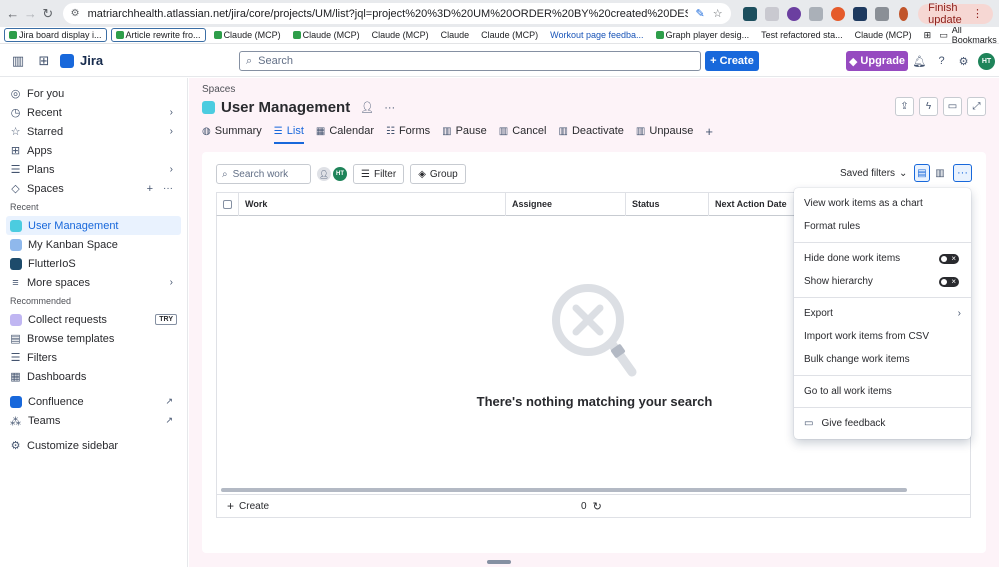 The height and width of the screenshot is (567, 999). Describe the element at coordinates (31, 14) in the screenshot. I see `forward-arrow-icon: →` at that location.